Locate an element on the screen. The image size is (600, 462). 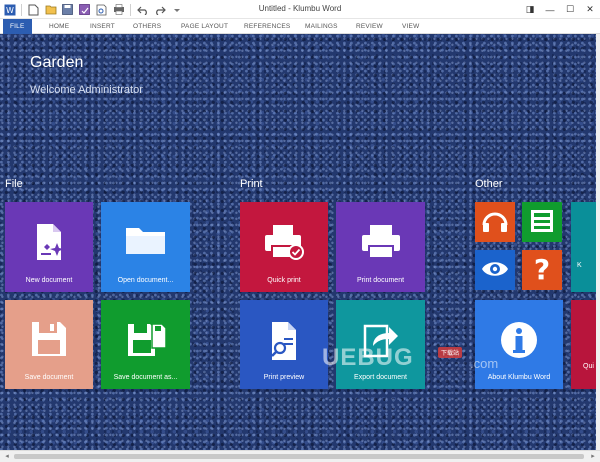
support-tile is located at coordinates (495, 222).